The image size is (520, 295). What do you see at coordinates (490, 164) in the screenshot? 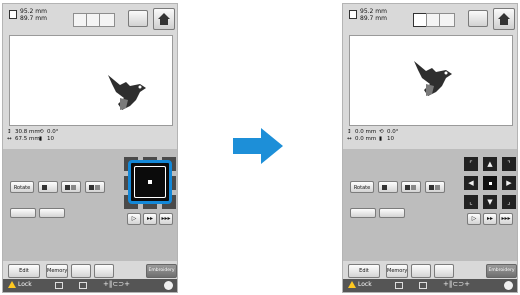
I see `dpad-up: ▲` at bounding box center [490, 164].